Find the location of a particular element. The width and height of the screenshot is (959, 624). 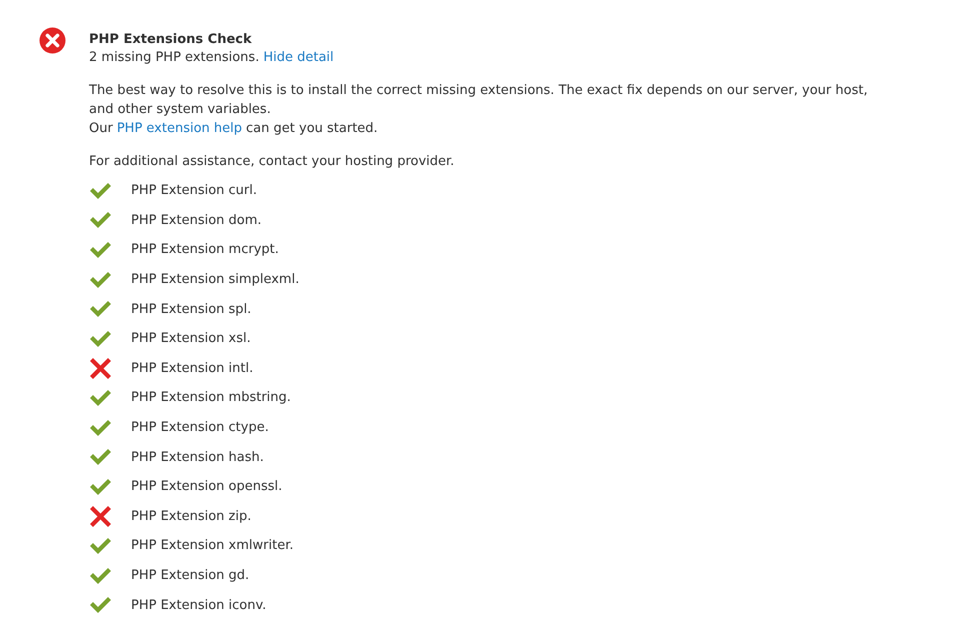

extension-label: PHP Extension hash. is located at coordinates (197, 457).